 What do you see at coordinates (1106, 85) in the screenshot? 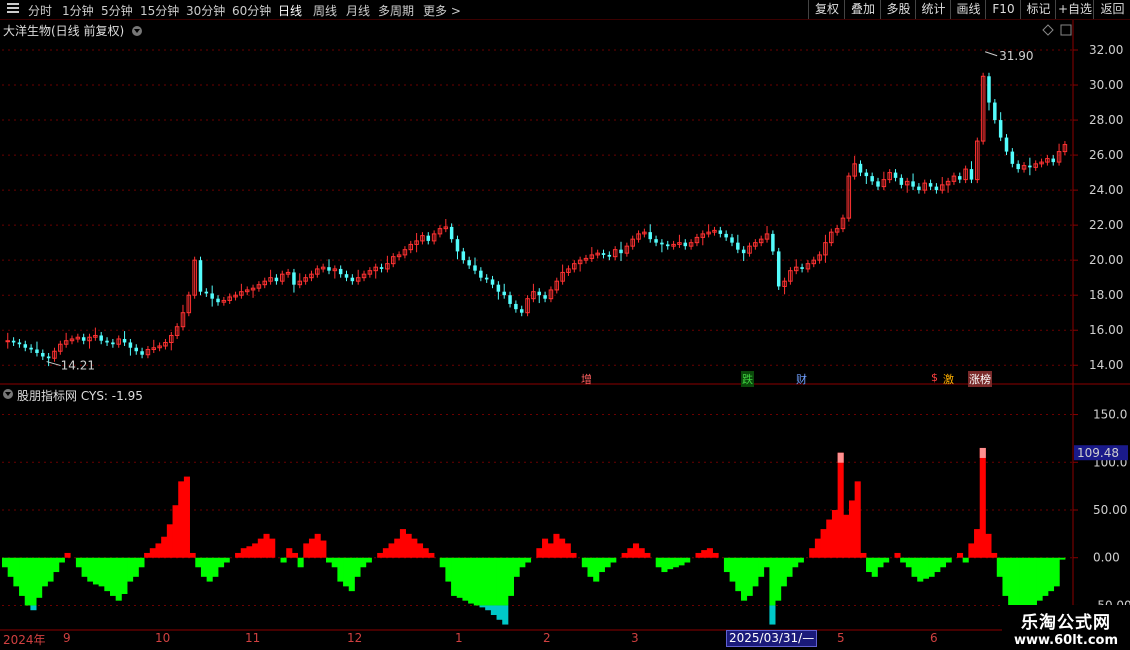
I see `price-tick-label: 30.00` at bounding box center [1106, 85].